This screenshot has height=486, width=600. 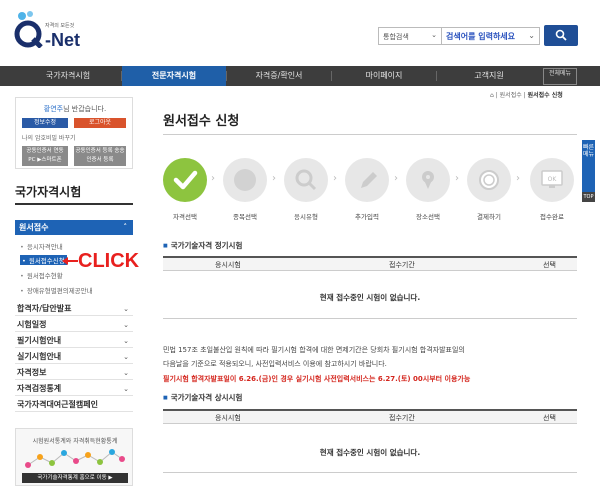 I want to click on global-nav: 국가자격시험 전문자격시험 자격증/확인서 마이페이지 고객지원, so click(x=300, y=76).